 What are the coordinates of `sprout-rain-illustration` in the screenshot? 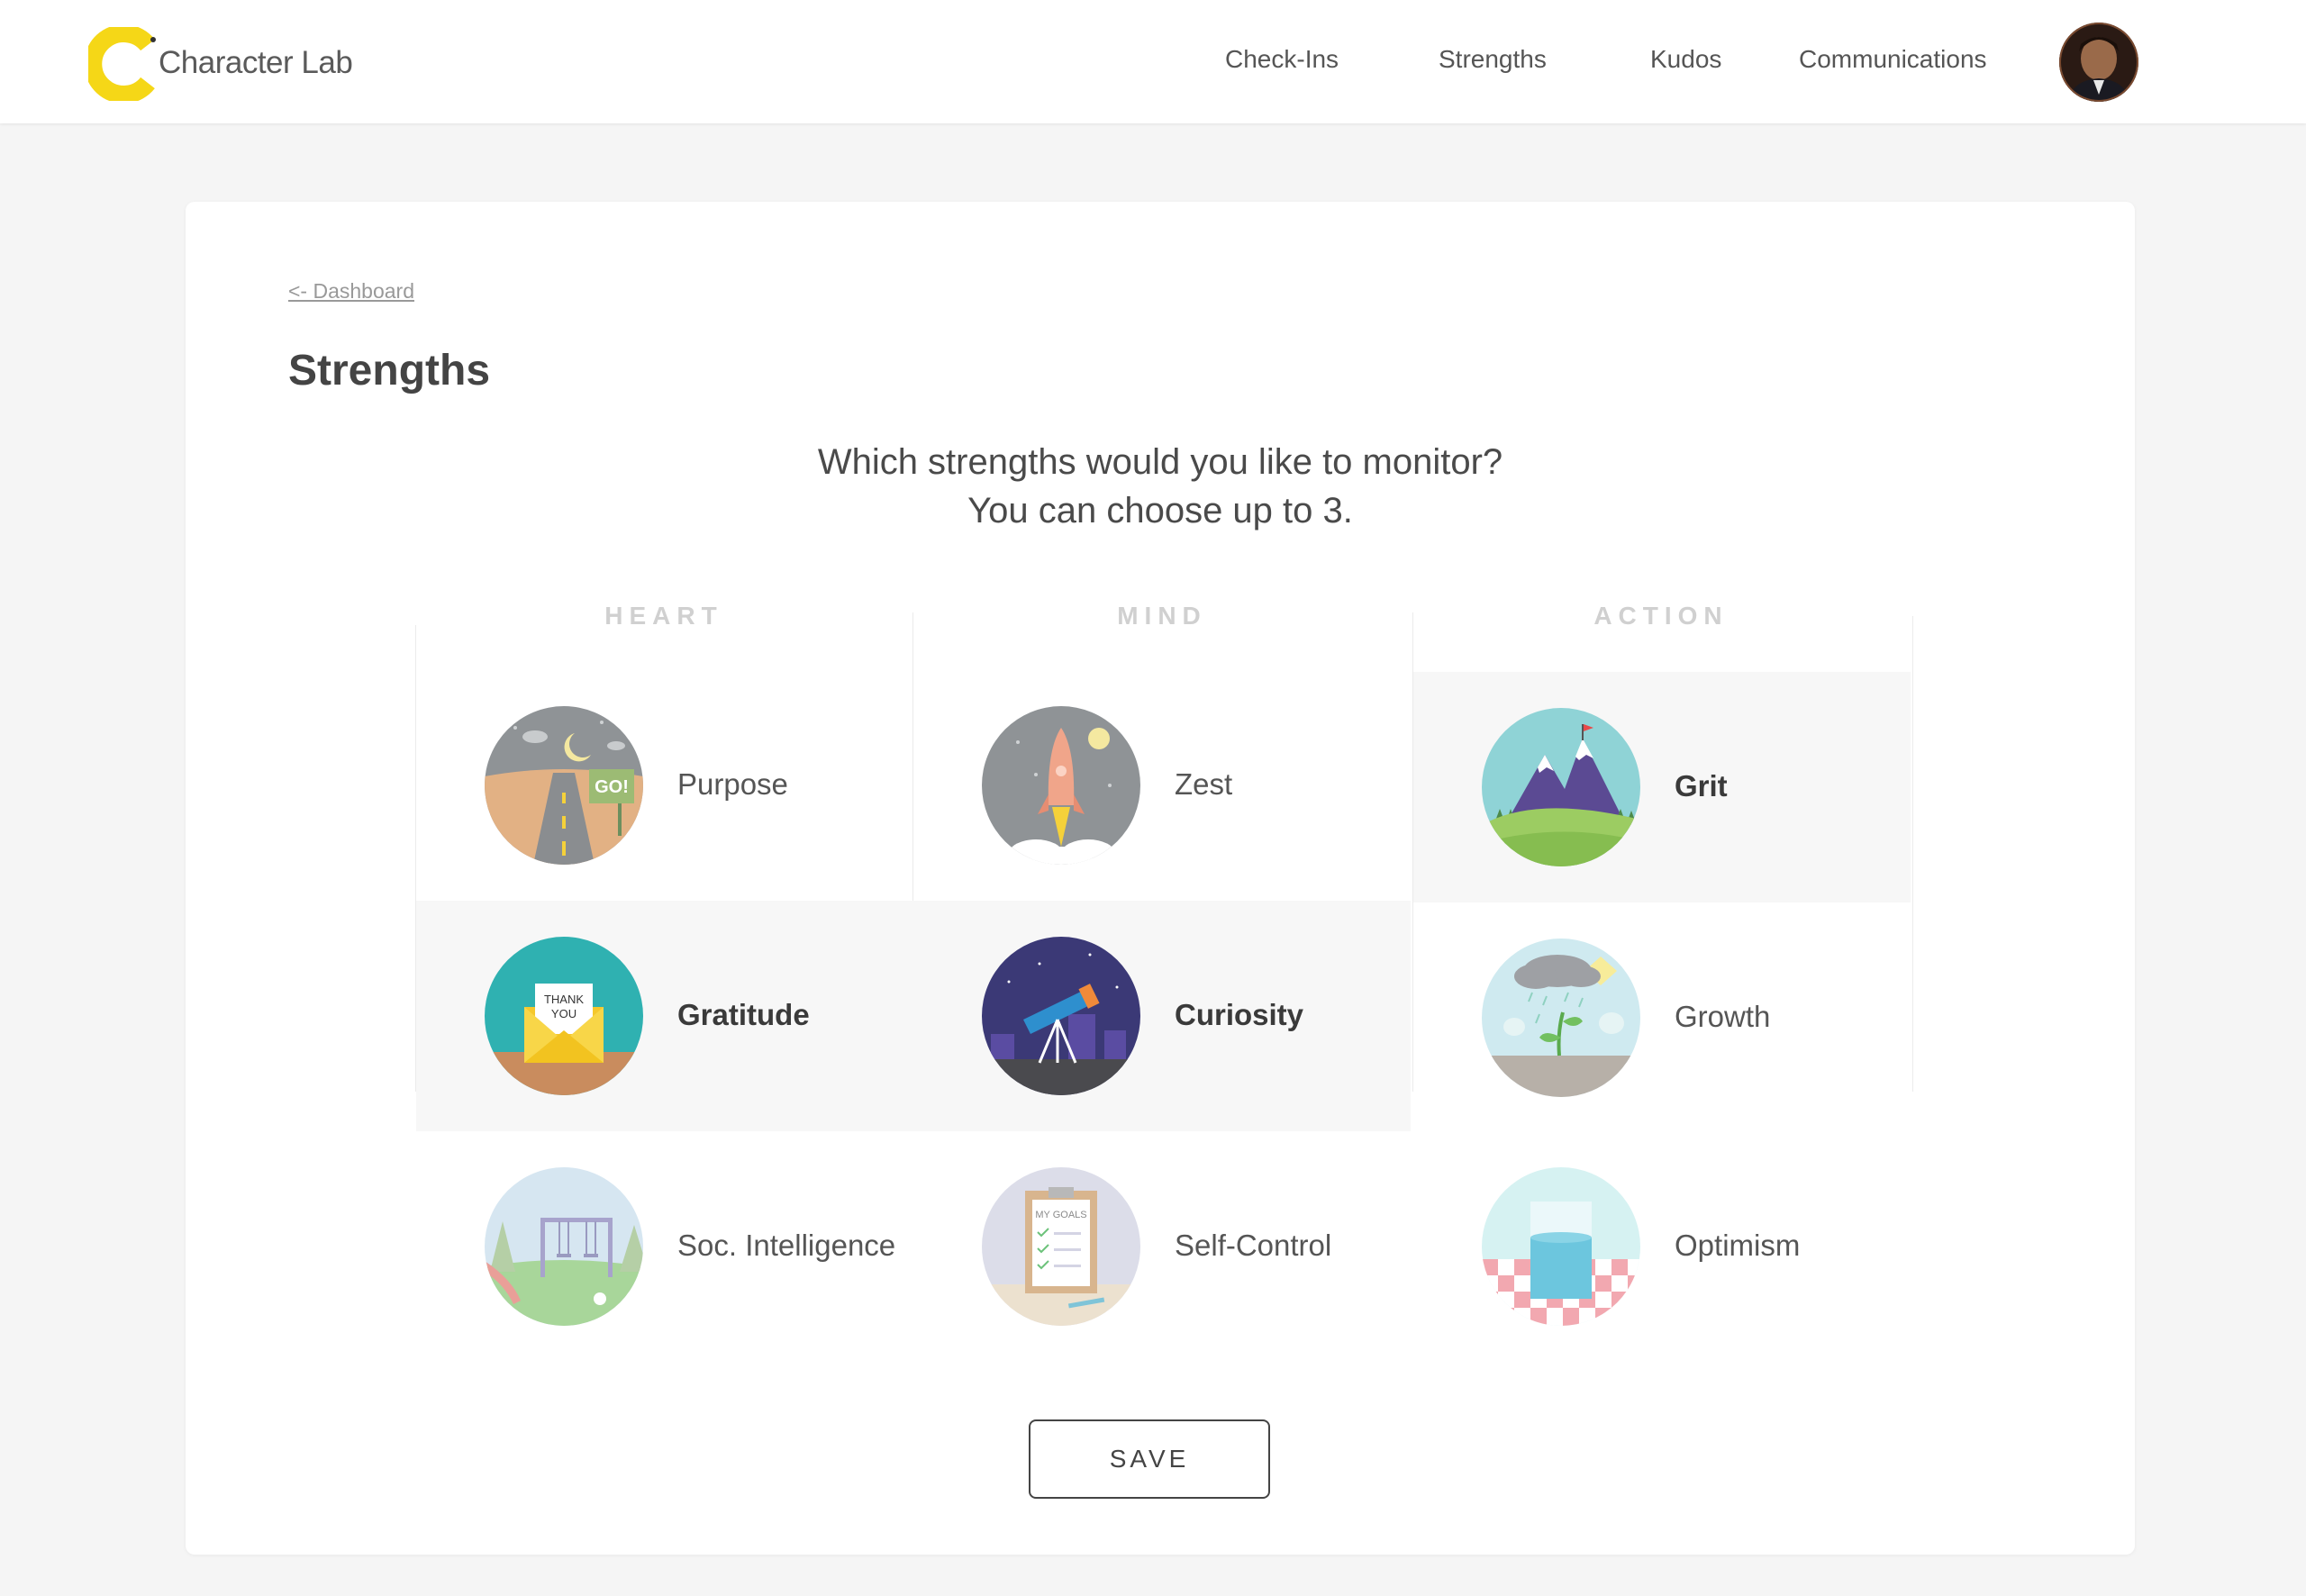 It's located at (1561, 1018).